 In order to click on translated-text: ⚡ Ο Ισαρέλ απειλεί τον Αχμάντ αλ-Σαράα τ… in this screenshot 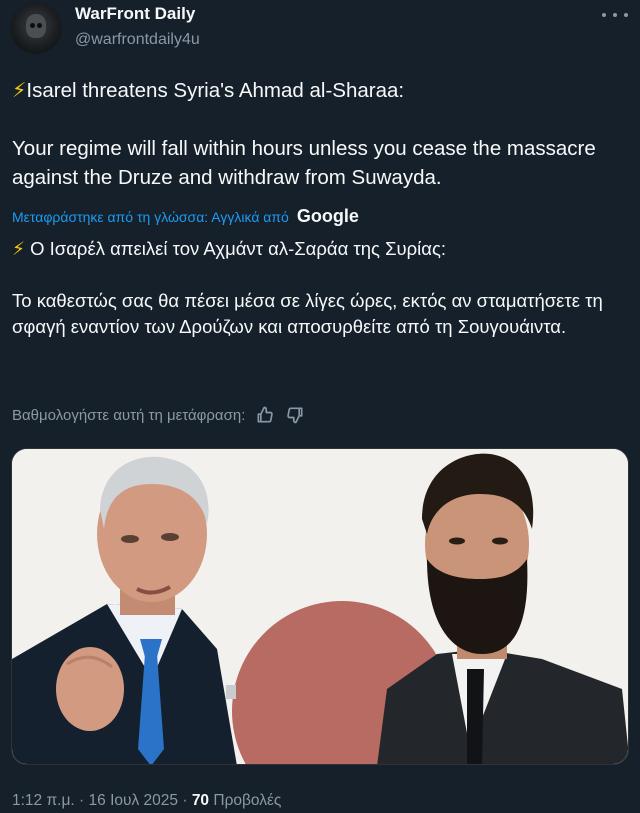, I will do `click(317, 288)`.